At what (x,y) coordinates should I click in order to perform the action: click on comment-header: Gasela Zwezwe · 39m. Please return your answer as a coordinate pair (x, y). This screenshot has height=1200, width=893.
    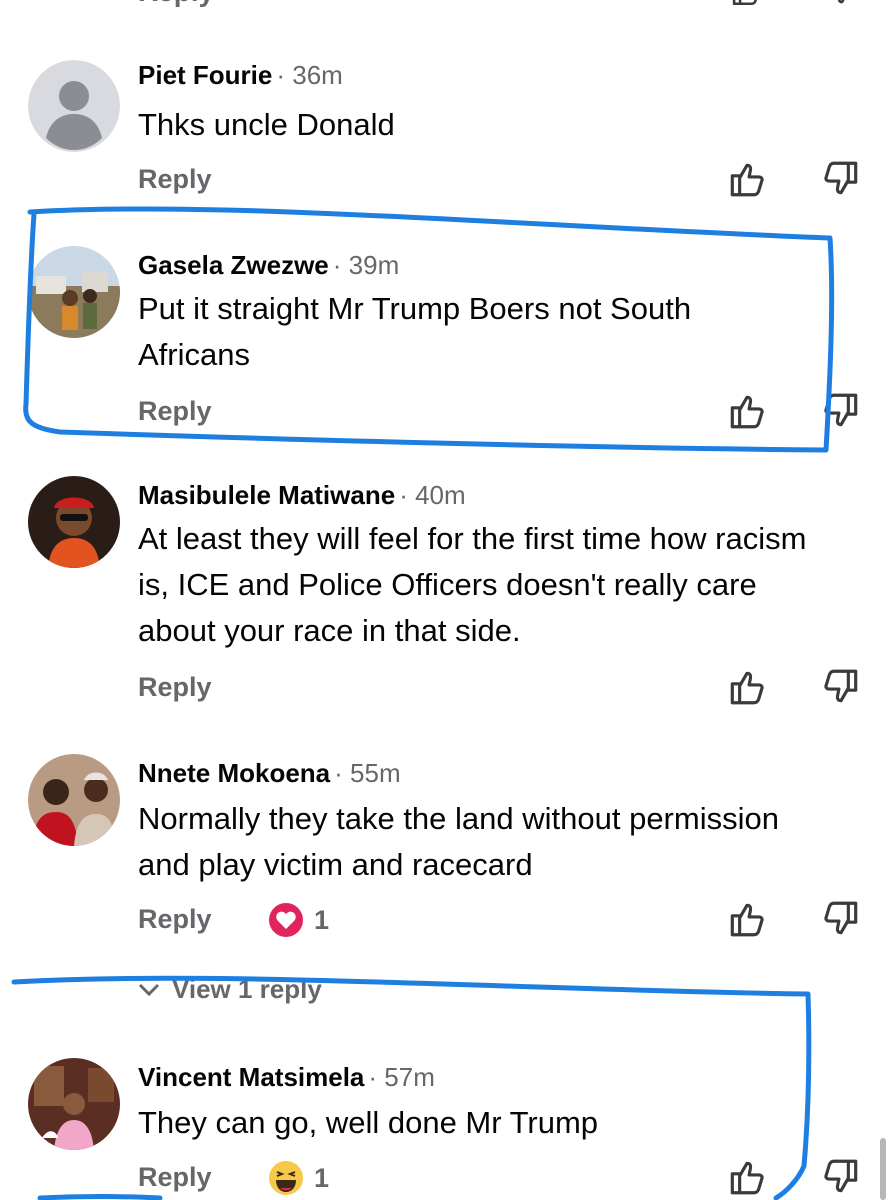
    Looking at the image, I should click on (268, 265).